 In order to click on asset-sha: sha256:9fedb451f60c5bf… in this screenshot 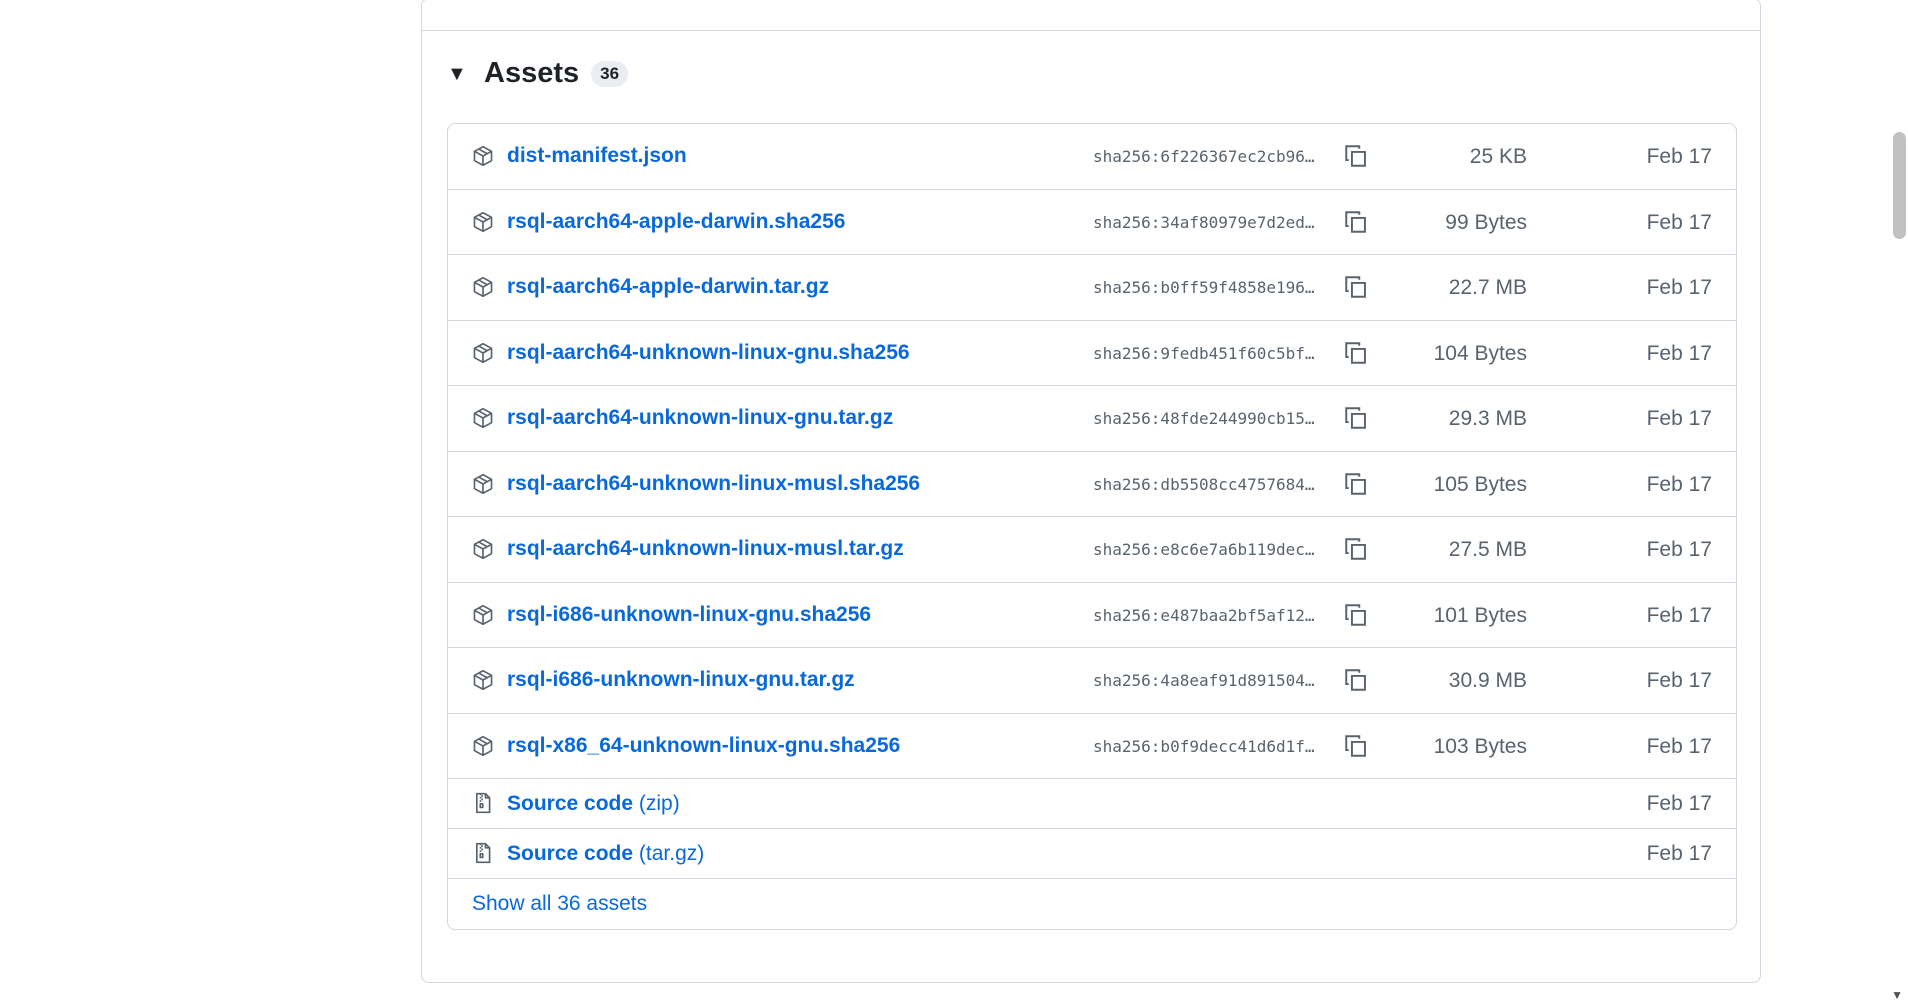, I will do `click(1204, 353)`.